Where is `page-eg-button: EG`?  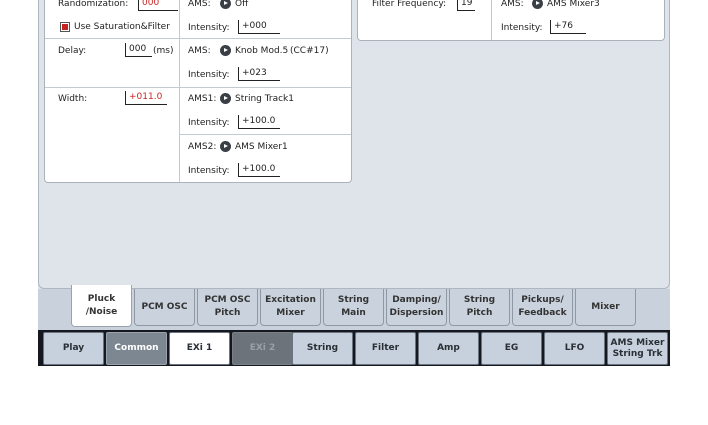 page-eg-button: EG is located at coordinates (511, 348).